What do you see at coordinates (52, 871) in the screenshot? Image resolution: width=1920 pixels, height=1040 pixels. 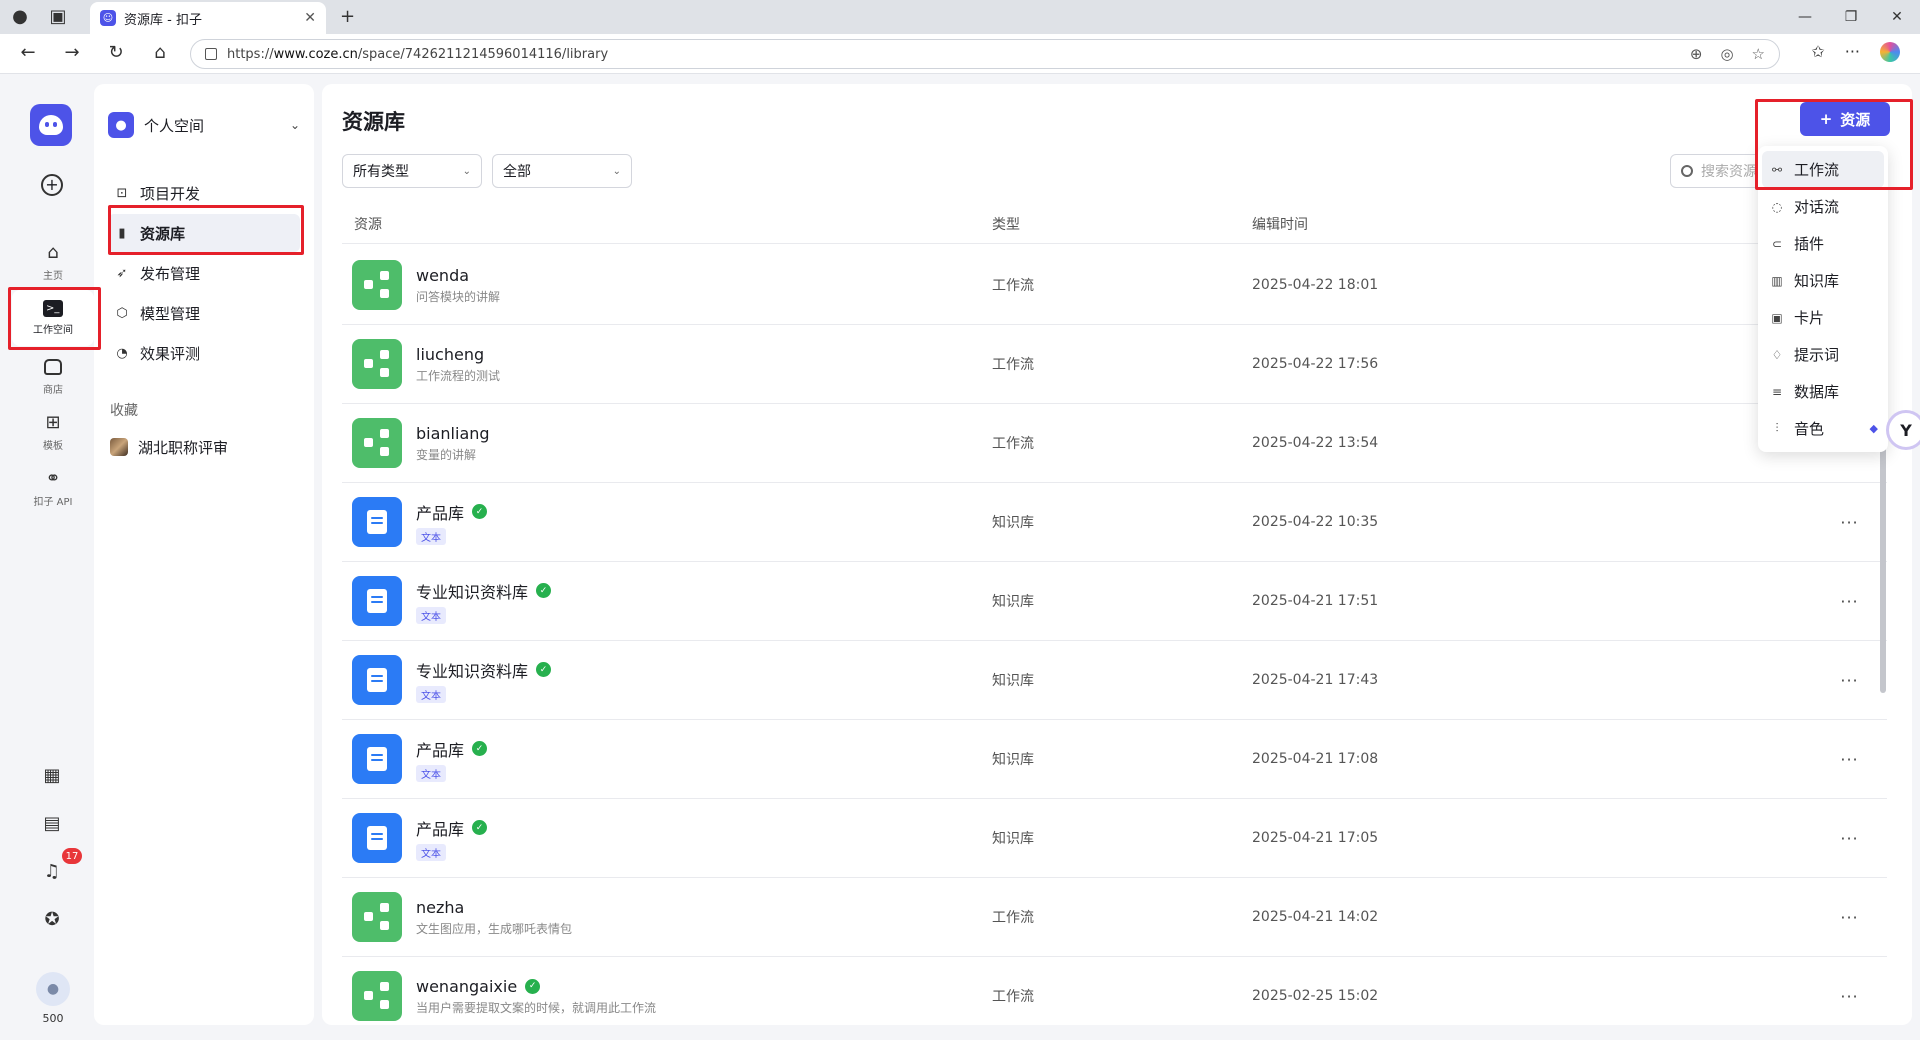 I see `bell-icon: ♫` at bounding box center [52, 871].